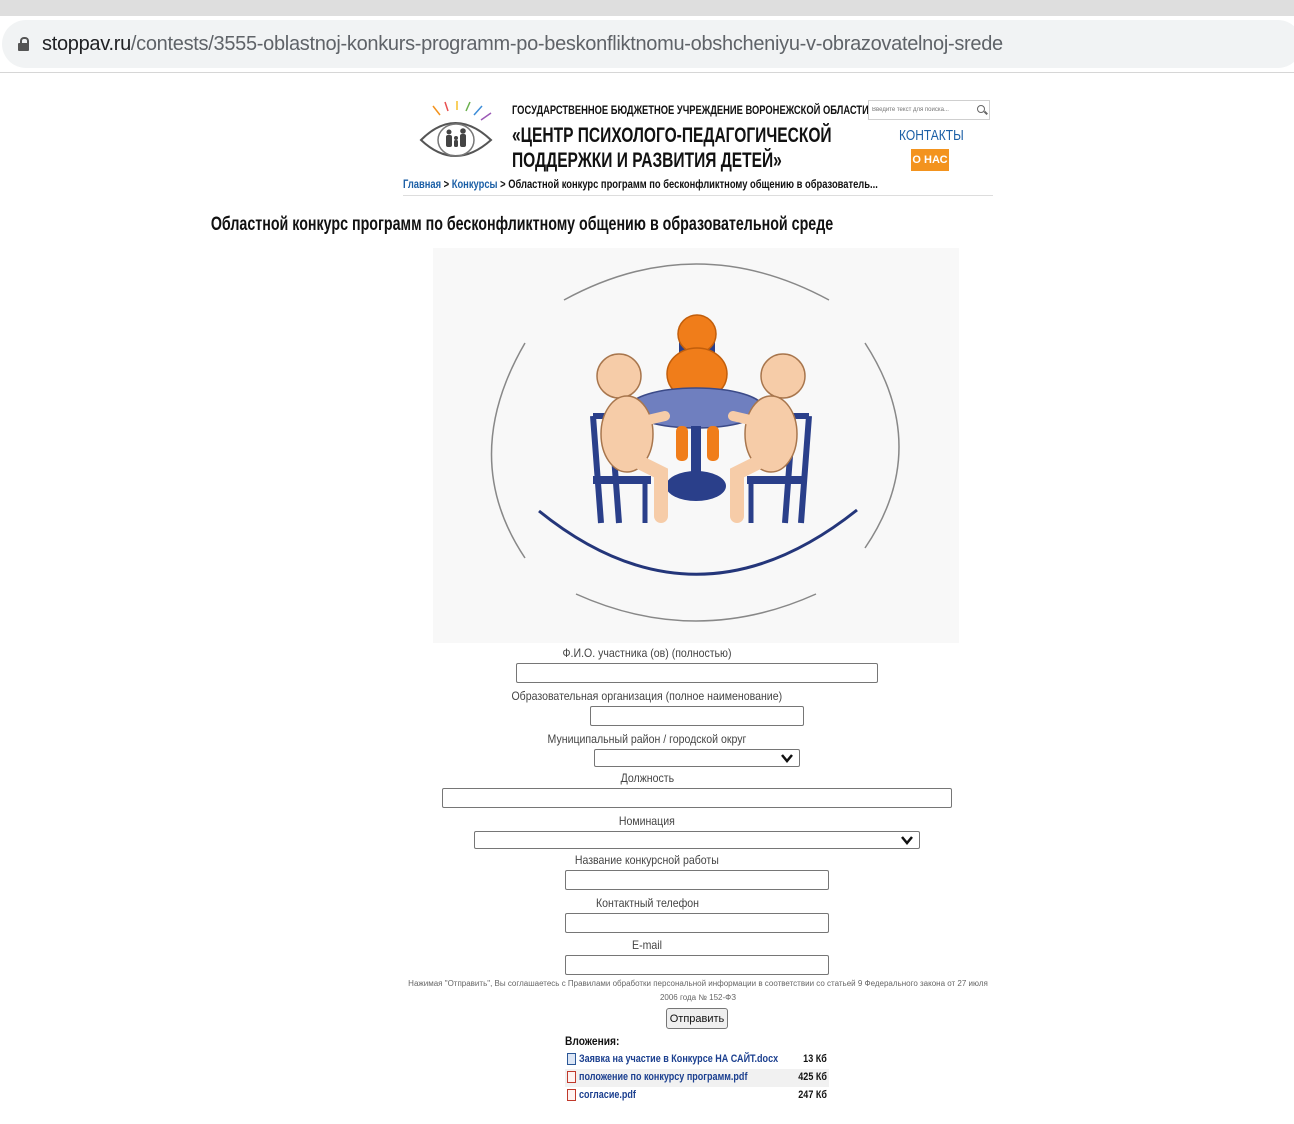 This screenshot has height=1124, width=1294. Describe the element at coordinates (647, 653) in the screenshot. I see `fio-label: Ф.И.О. участника (ов) (полностью)` at that location.